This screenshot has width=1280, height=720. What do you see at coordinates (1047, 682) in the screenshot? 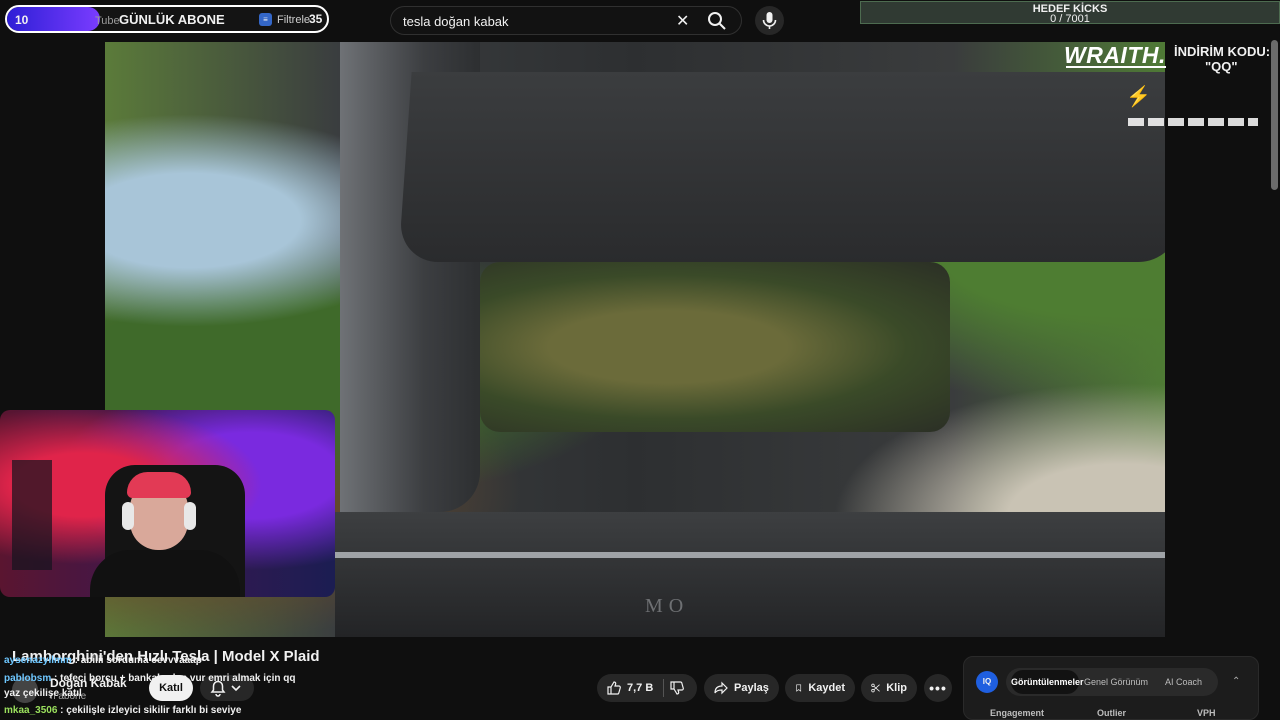
I see `tab-views: Görüntülenmeler` at bounding box center [1047, 682].